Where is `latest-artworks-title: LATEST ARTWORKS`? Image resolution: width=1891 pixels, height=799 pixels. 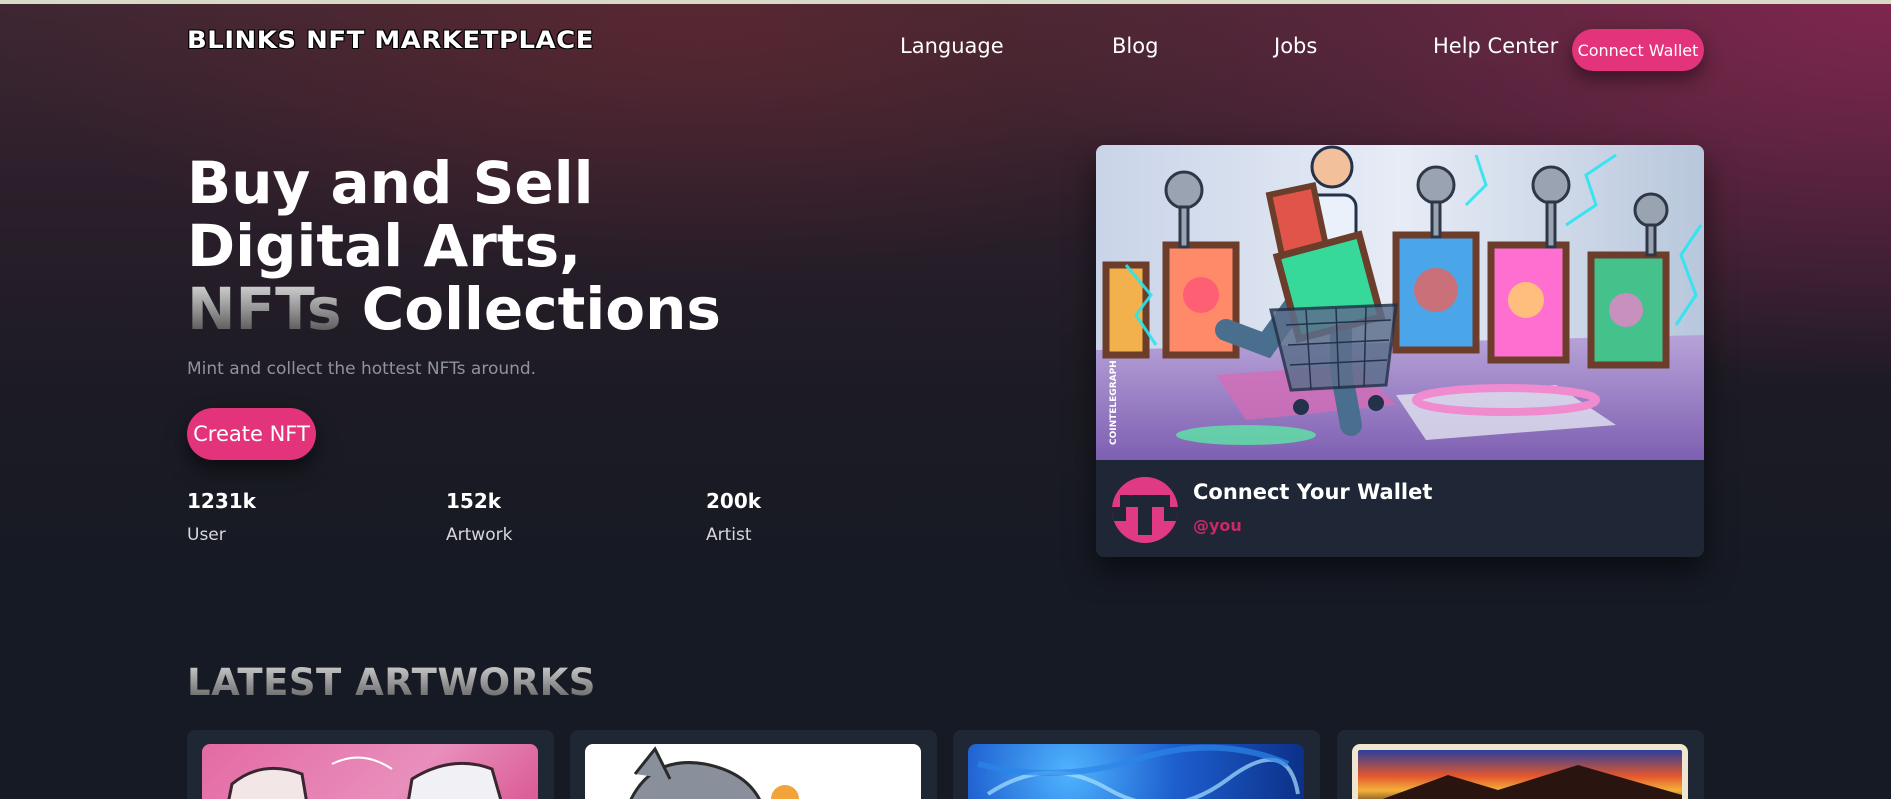 latest-artworks-title: LATEST ARTWORKS is located at coordinates (391, 682).